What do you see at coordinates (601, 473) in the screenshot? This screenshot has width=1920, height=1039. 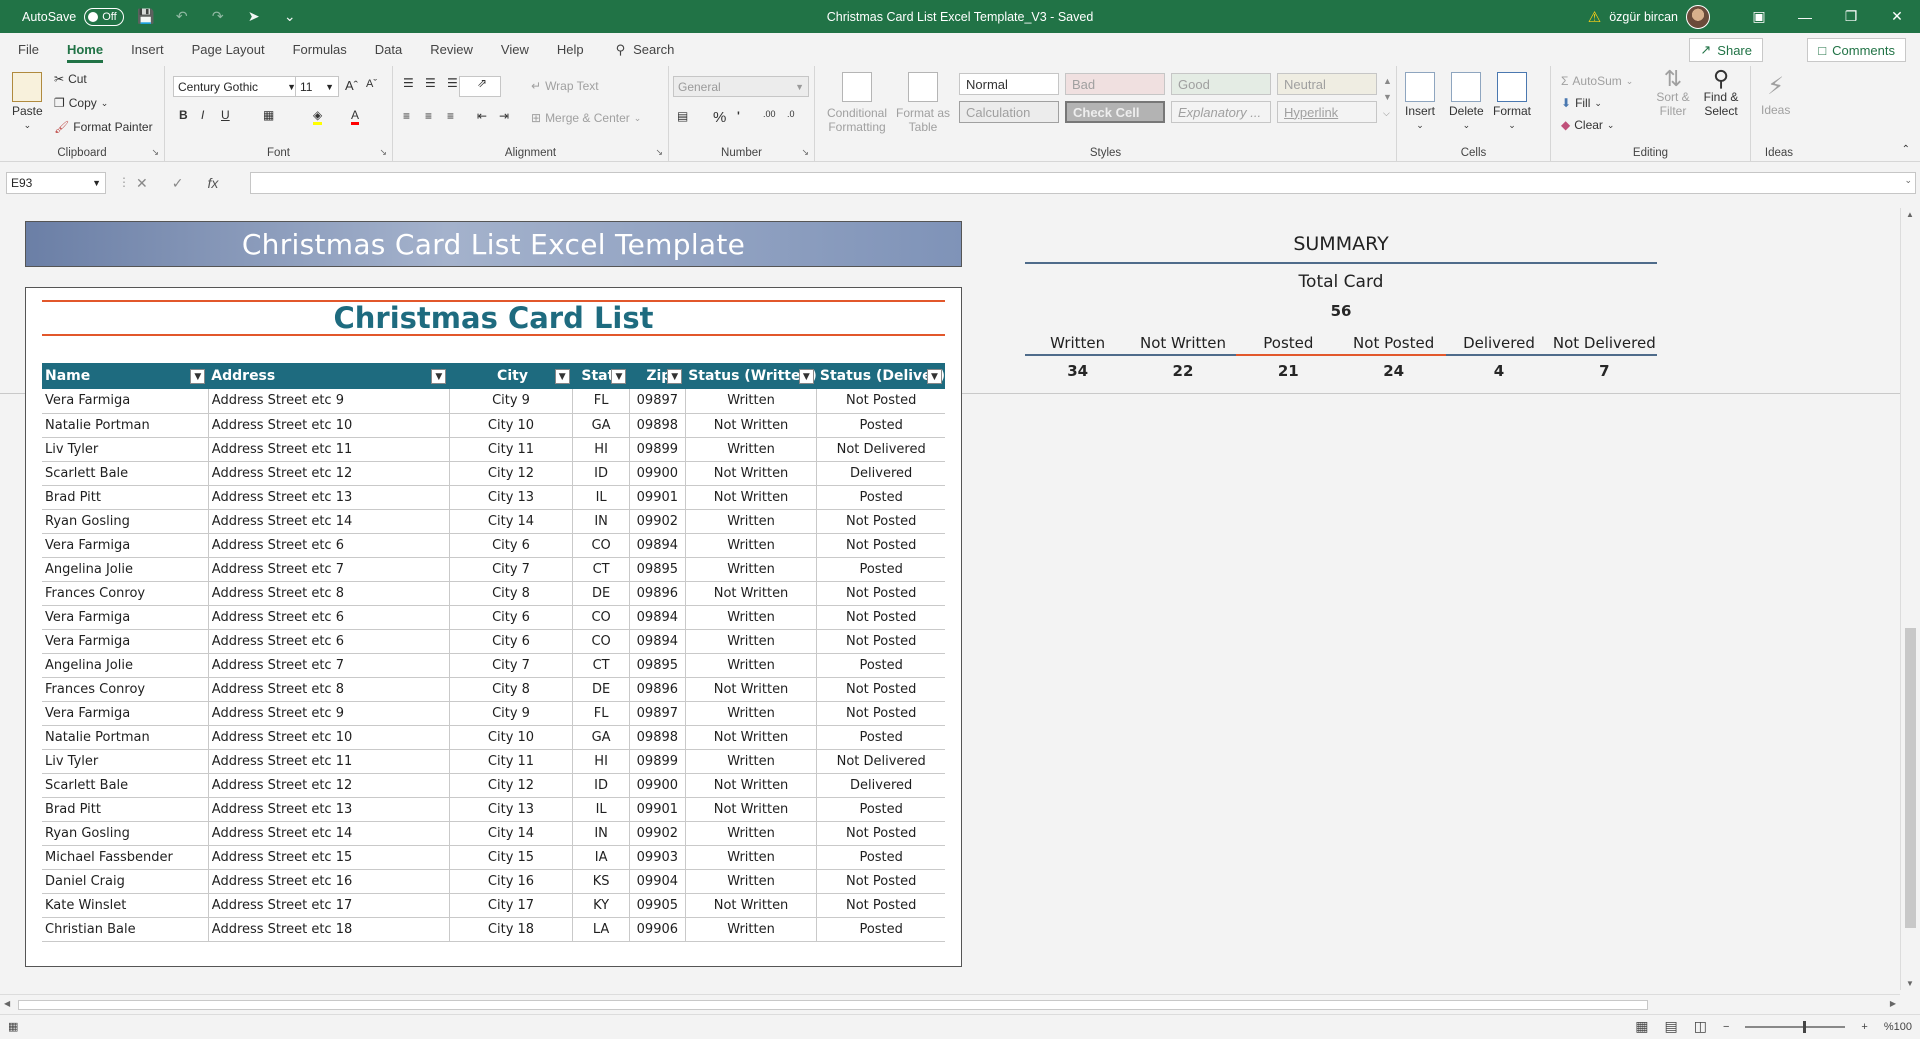 I see `cell-state: ID` at bounding box center [601, 473].